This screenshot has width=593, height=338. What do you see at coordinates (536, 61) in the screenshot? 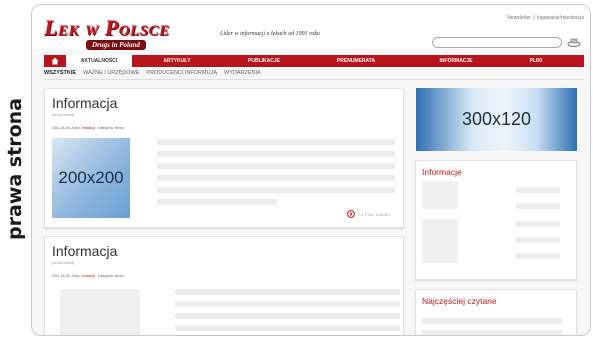
I see `nav-item-pliki: PLIKI` at bounding box center [536, 61].